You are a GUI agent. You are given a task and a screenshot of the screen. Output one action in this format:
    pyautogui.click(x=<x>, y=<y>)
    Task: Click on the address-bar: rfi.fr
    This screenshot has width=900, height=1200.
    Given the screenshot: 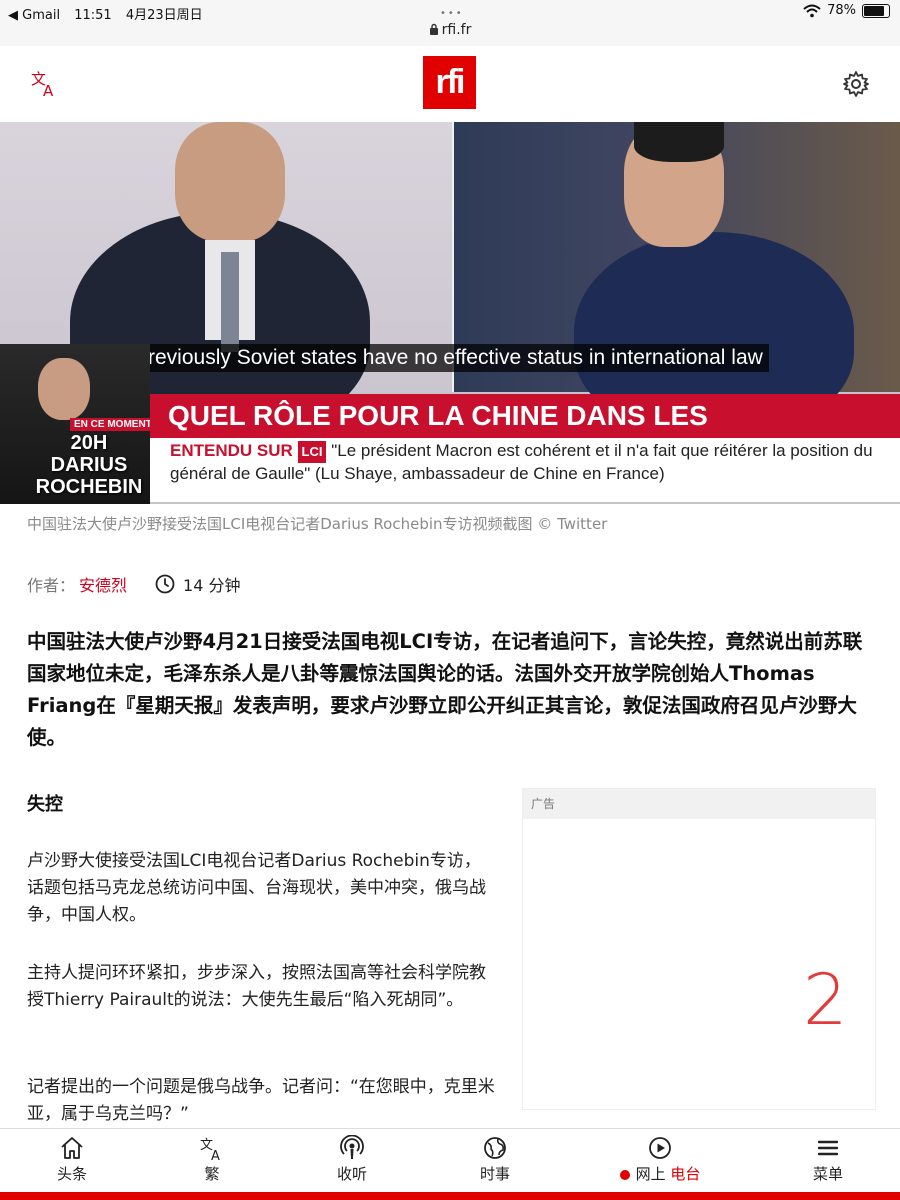 What is the action you would take?
    pyautogui.click(x=450, y=30)
    